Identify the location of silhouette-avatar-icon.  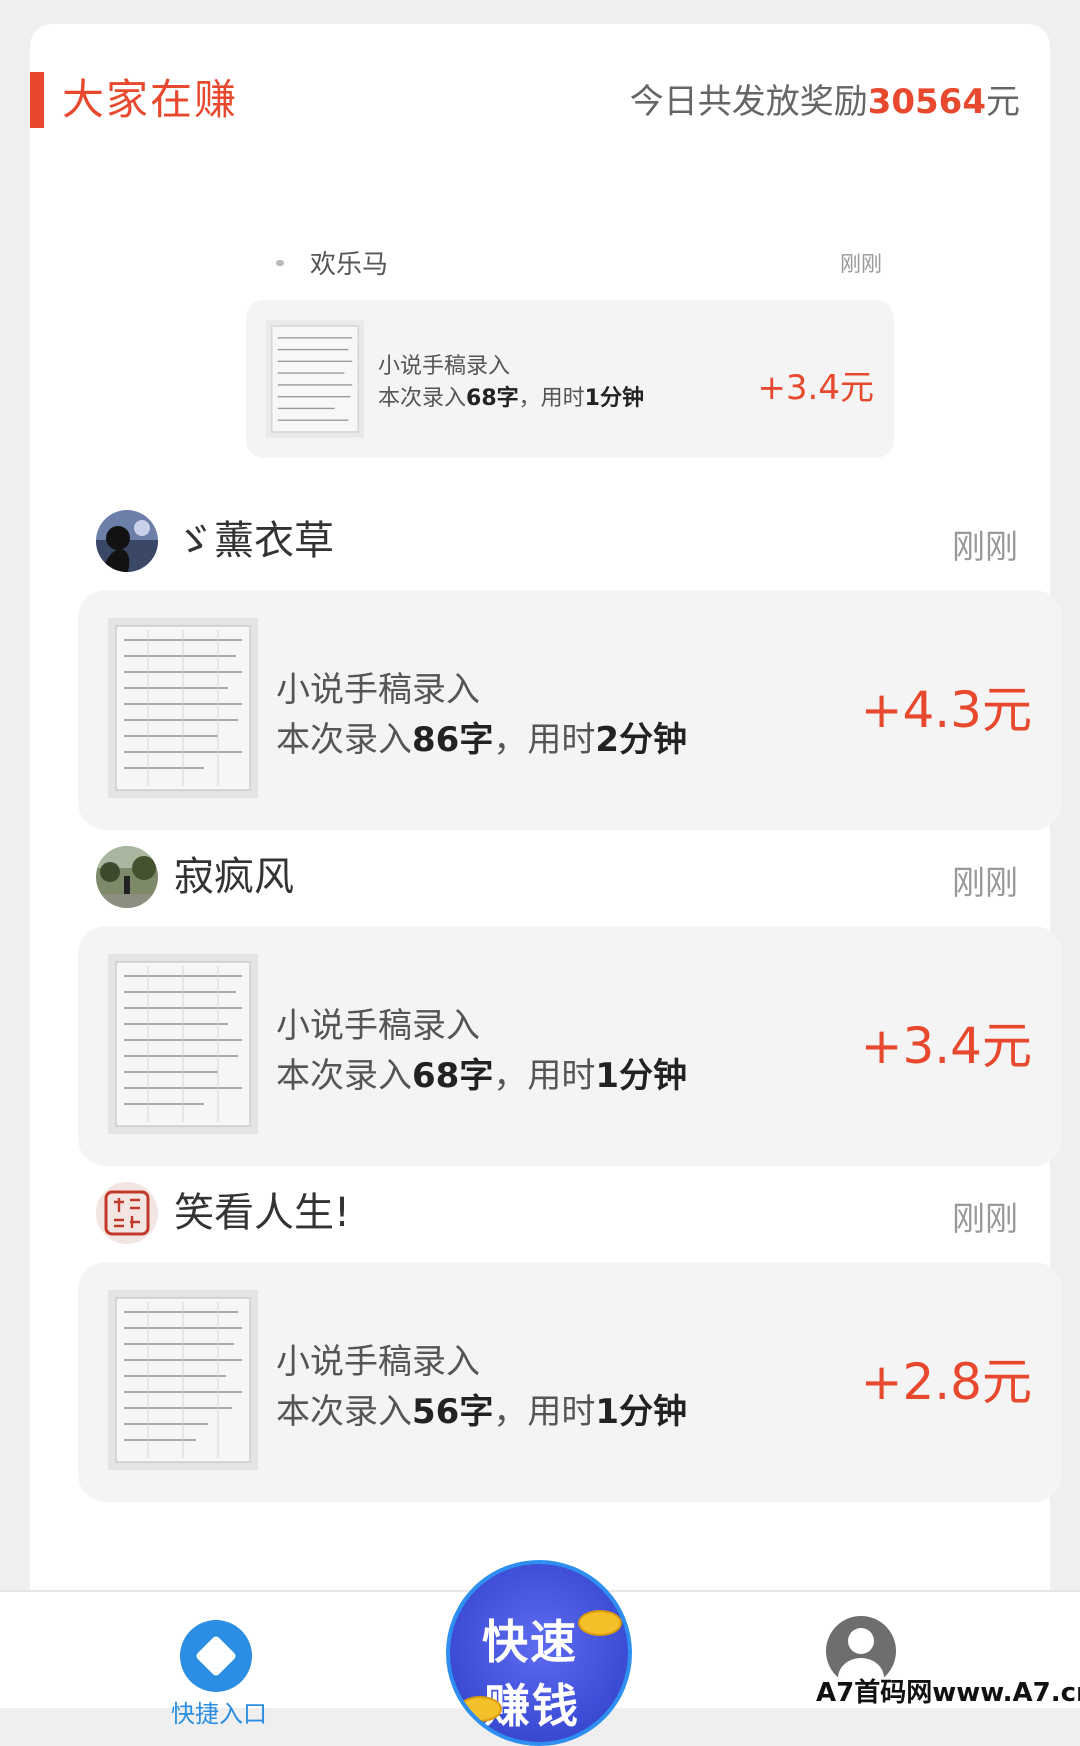
(127, 541).